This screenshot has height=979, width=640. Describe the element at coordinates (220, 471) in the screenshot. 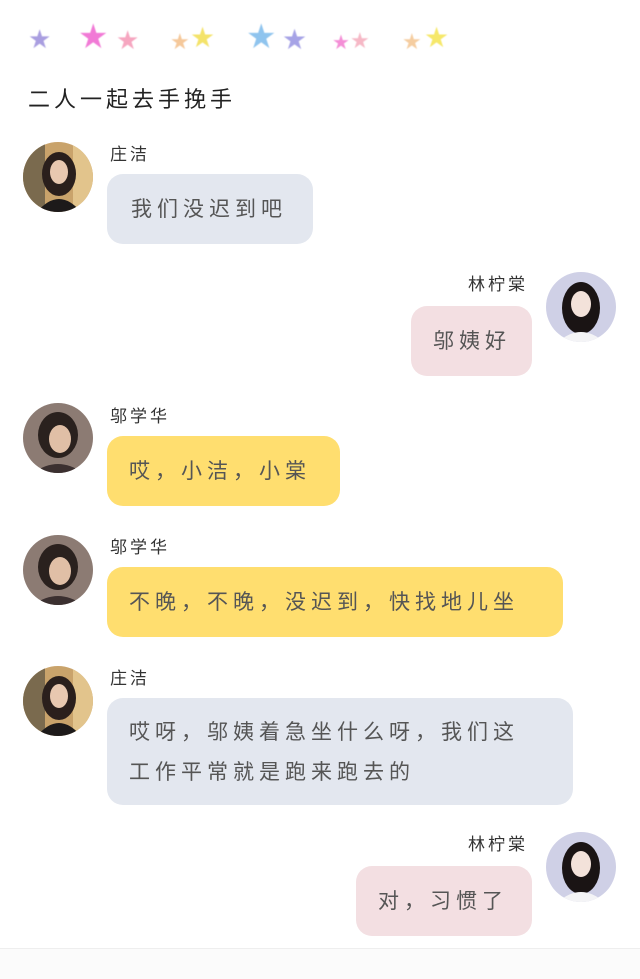

I see `message-text: 哎，小洁，小棠` at that location.